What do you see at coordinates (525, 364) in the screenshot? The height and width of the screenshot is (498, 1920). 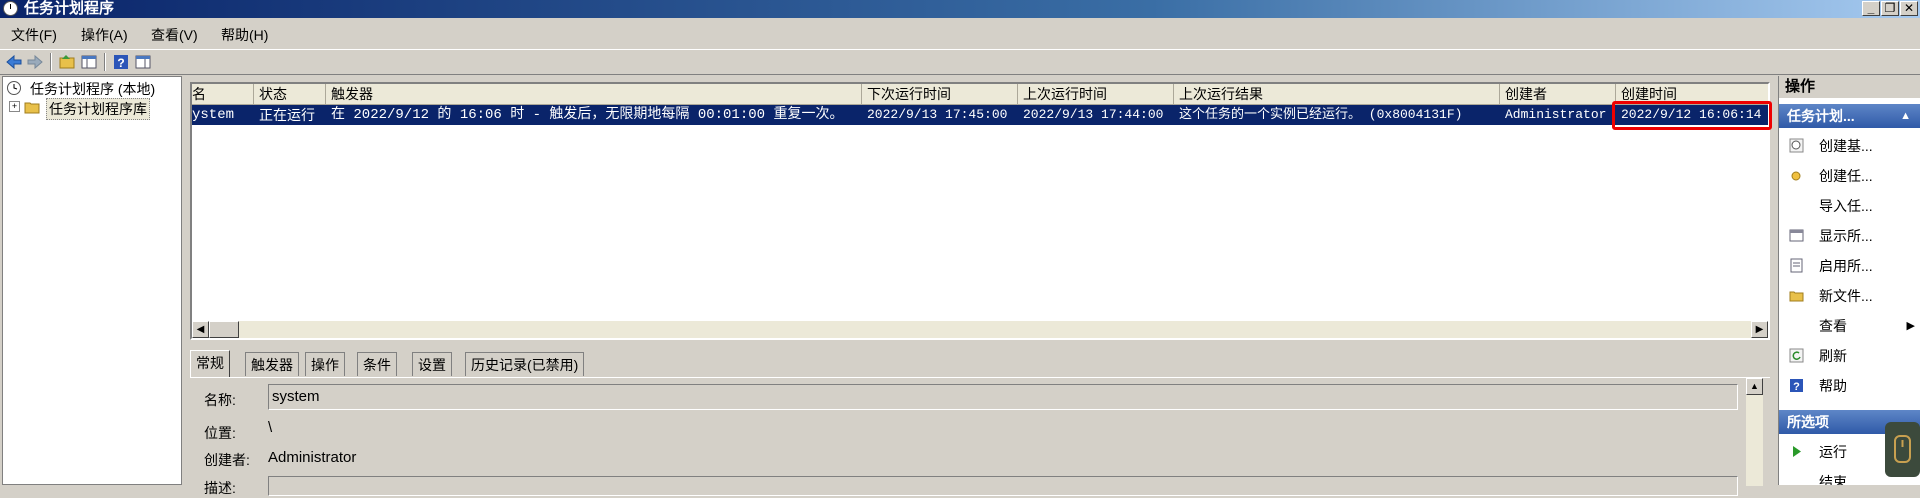 I see `tab-history: 历史记录(已禁用)` at bounding box center [525, 364].